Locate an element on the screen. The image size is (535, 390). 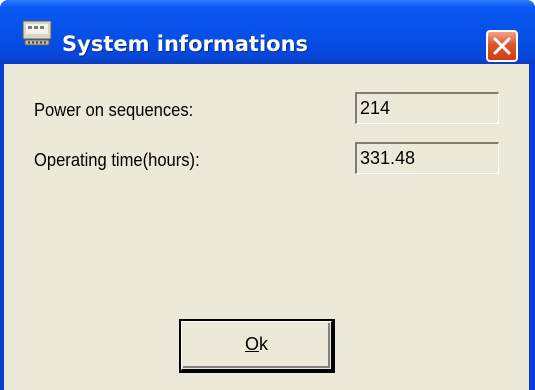
computer-icon is located at coordinates (37, 33).